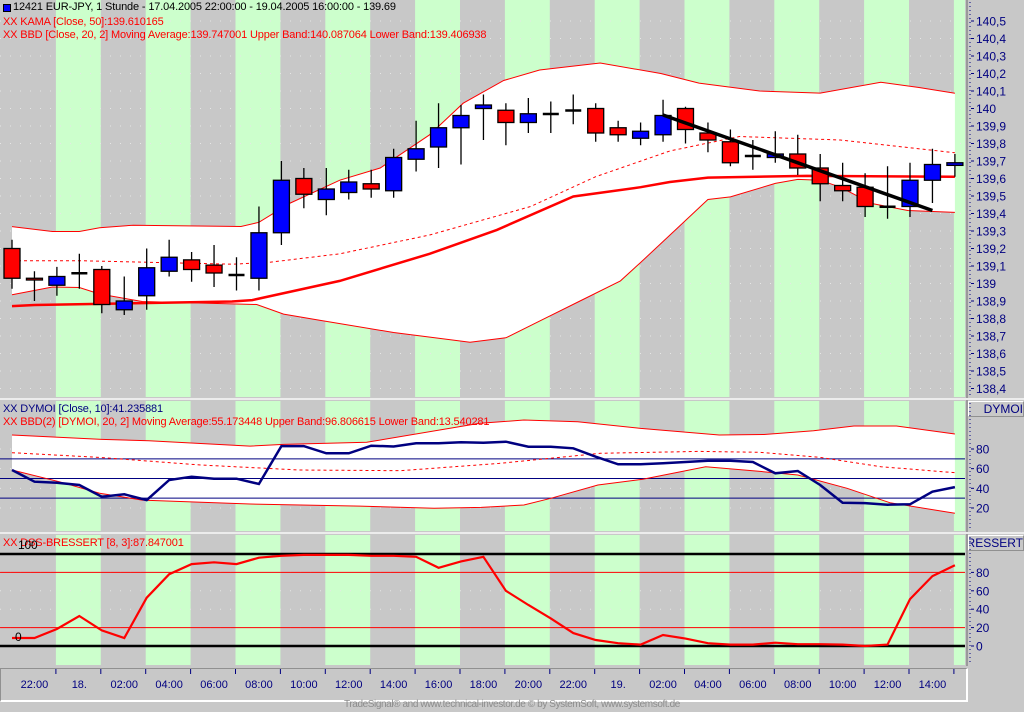  What do you see at coordinates (484, 685) in the screenshot?
I see `time-axis` at bounding box center [484, 685].